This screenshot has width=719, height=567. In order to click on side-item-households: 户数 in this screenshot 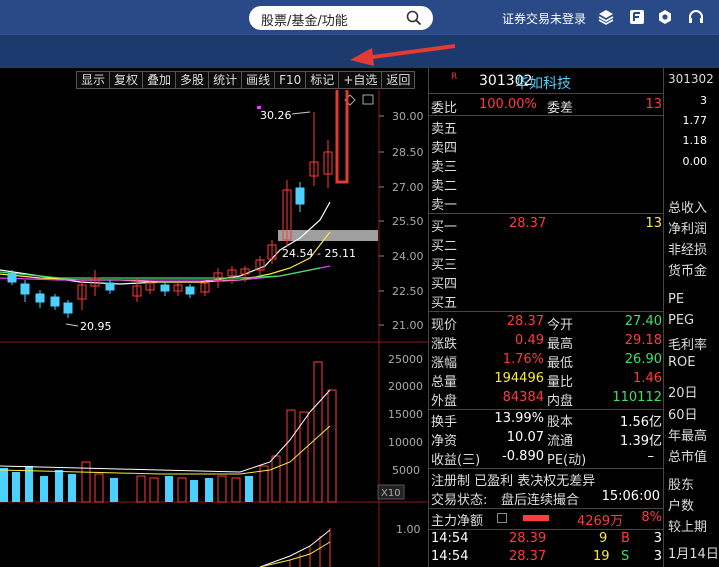, I will do `click(681, 504)`.